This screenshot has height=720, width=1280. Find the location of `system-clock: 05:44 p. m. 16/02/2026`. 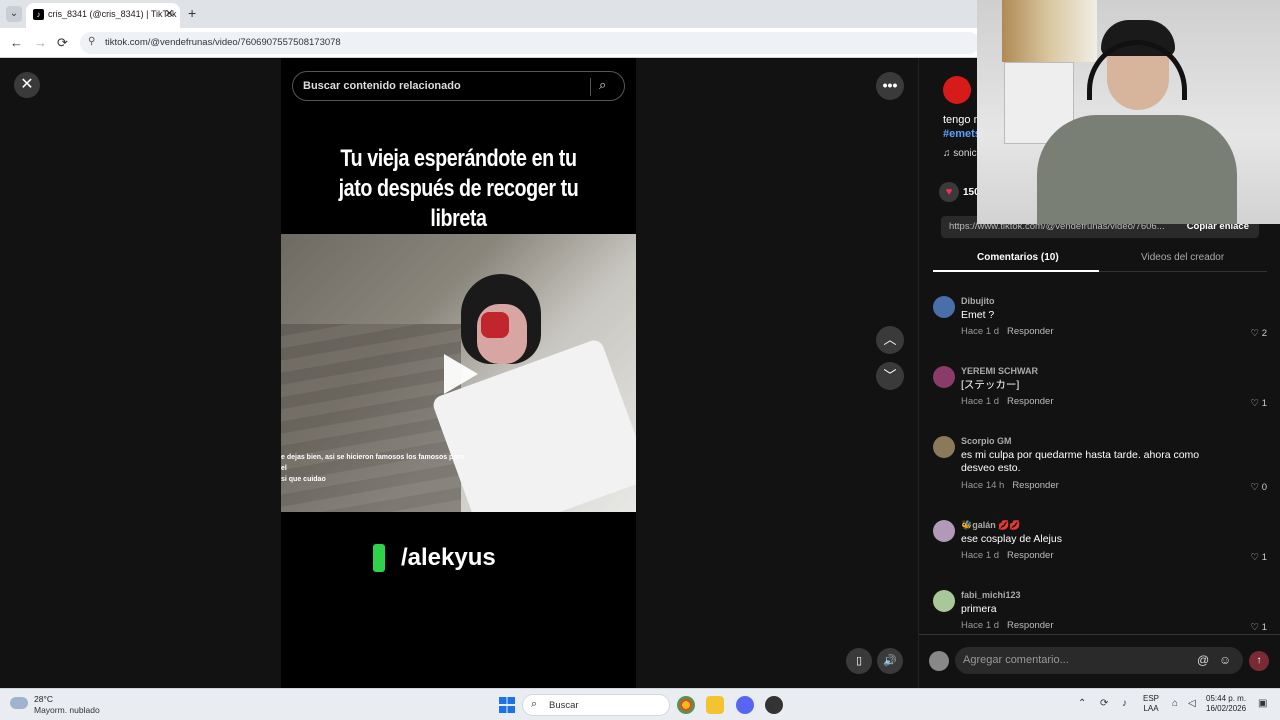

system-clock: 05:44 p. m. 16/02/2026 is located at coordinates (1226, 704).